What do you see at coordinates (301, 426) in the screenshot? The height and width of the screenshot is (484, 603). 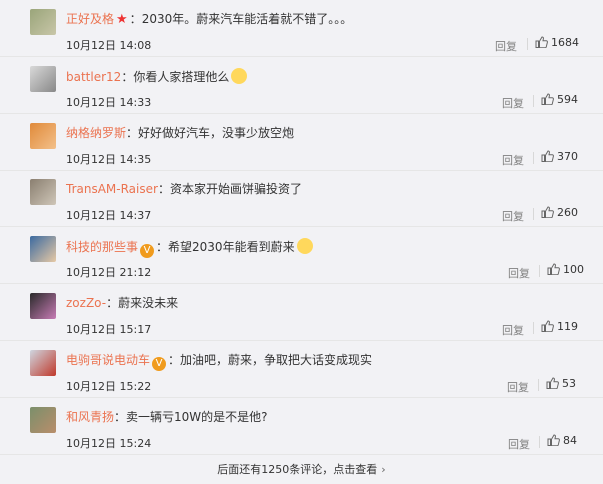 I see `comment-item: 和风青扬：卖一辆亏10W的是不是他? 10月12日 15:24 回复 84` at bounding box center [301, 426].